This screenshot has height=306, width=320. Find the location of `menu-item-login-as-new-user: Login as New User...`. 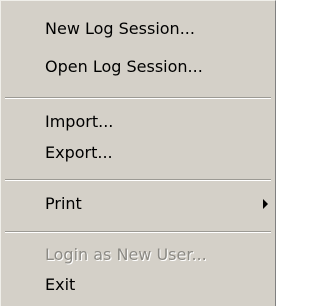

menu-item-login-as-new-user: Login as New User... is located at coordinates (126, 254).